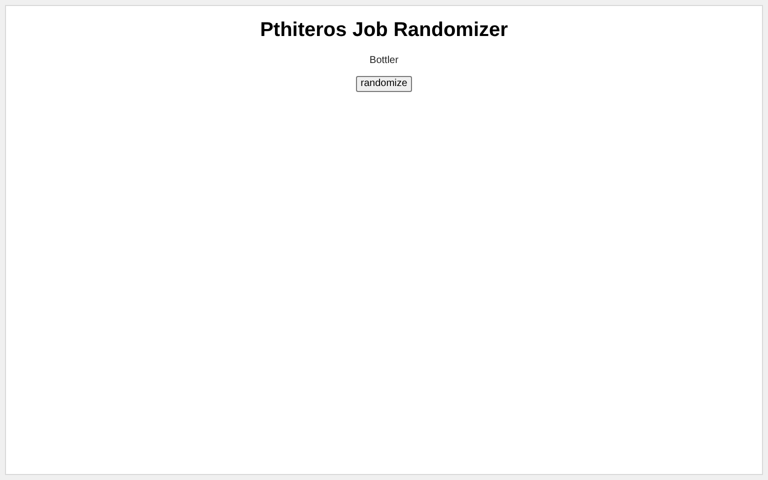 The height and width of the screenshot is (480, 768). Describe the element at coordinates (384, 61) in the screenshot. I see `job-result: Bottler` at that location.